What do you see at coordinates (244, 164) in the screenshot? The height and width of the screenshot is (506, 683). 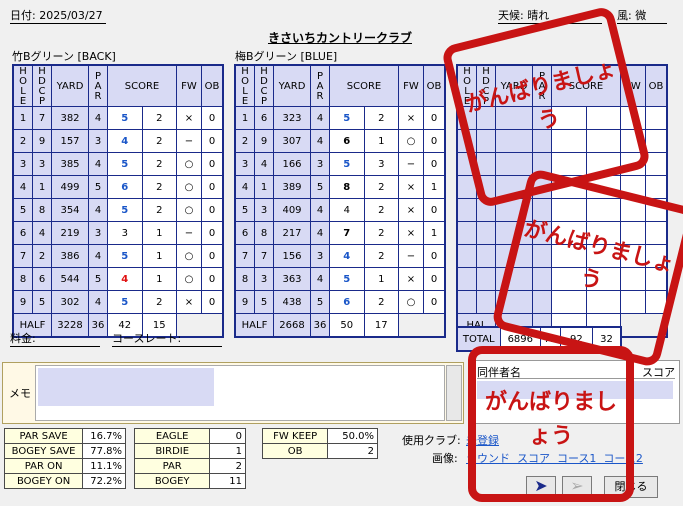 I see `hole-number: 3` at bounding box center [244, 164].